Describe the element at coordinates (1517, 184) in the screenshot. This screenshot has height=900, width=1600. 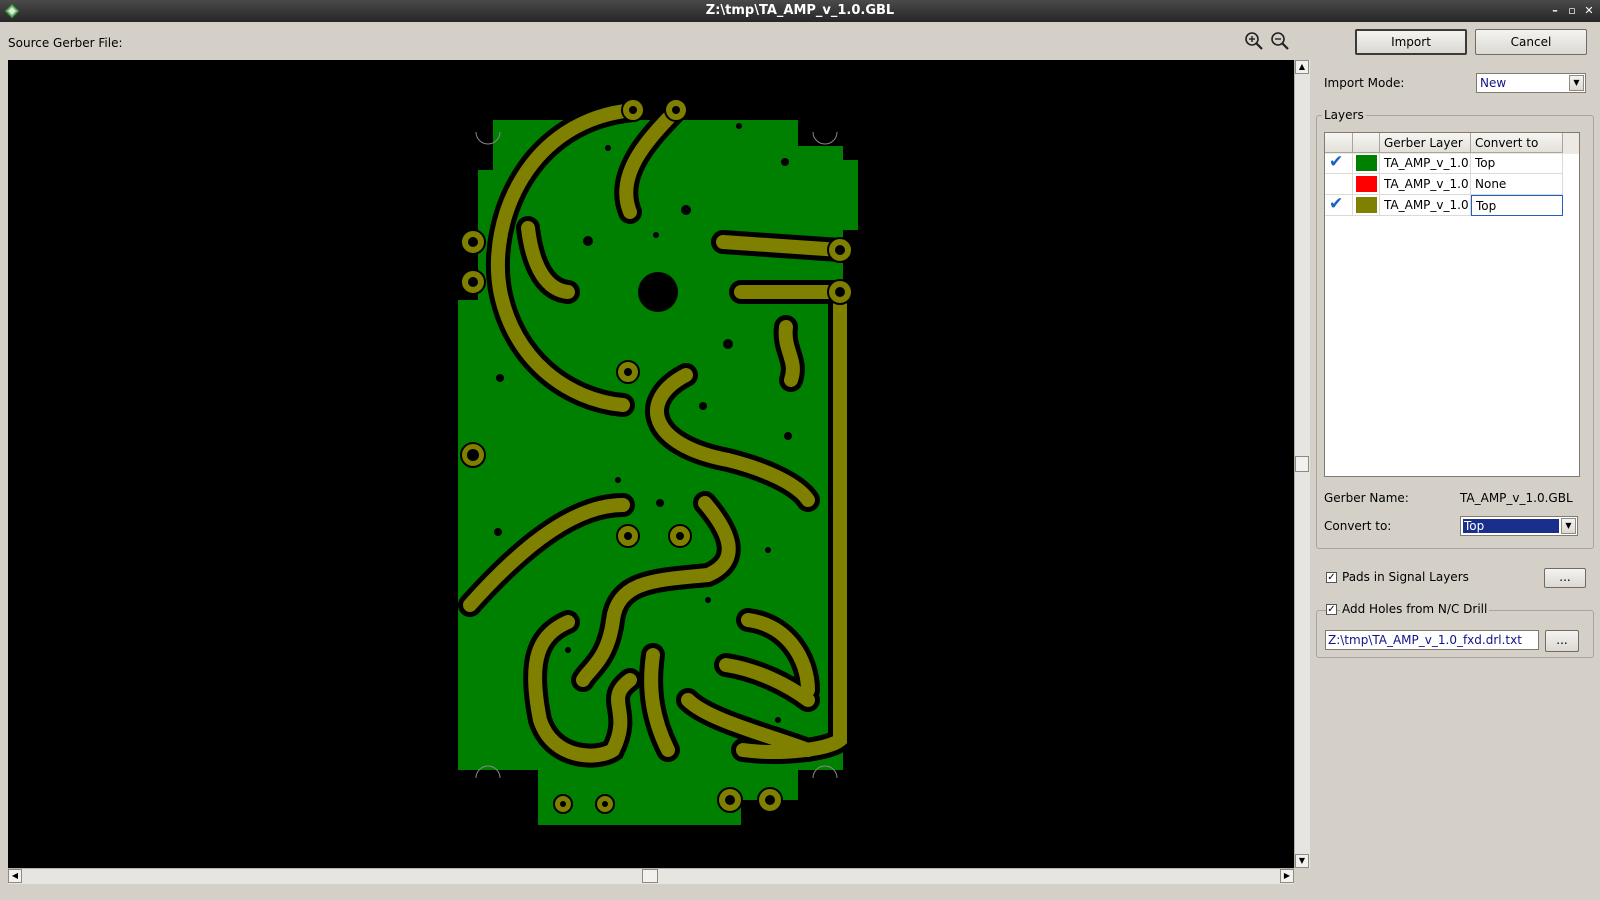
I see `convert-to-cell: None` at that location.